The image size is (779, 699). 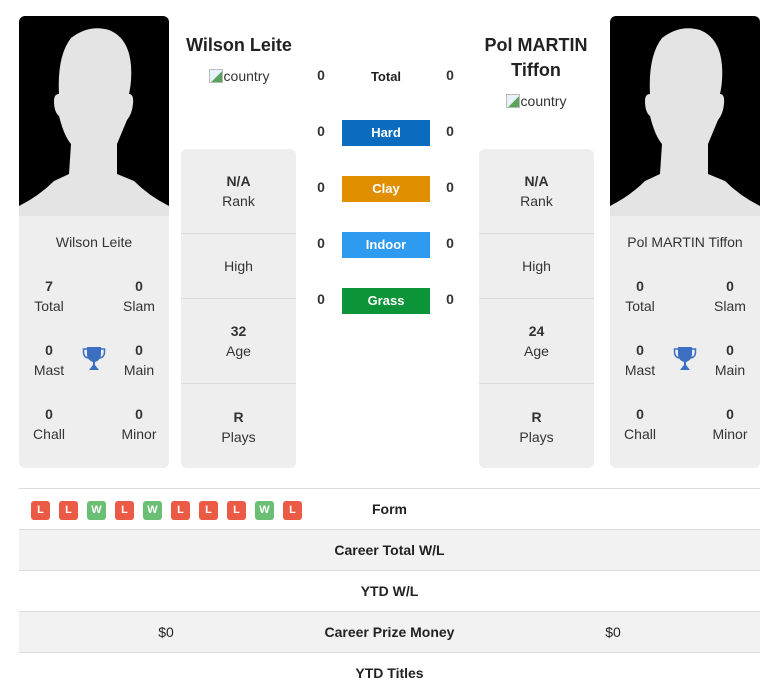 I want to click on surface-indoor-p2: 0, so click(x=450, y=243).